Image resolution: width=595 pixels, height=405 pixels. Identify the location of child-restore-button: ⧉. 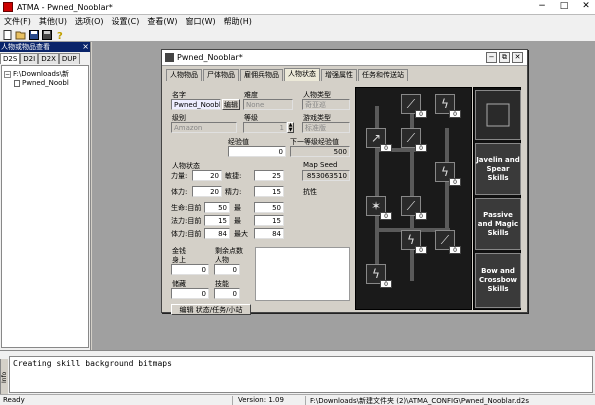
(504, 57).